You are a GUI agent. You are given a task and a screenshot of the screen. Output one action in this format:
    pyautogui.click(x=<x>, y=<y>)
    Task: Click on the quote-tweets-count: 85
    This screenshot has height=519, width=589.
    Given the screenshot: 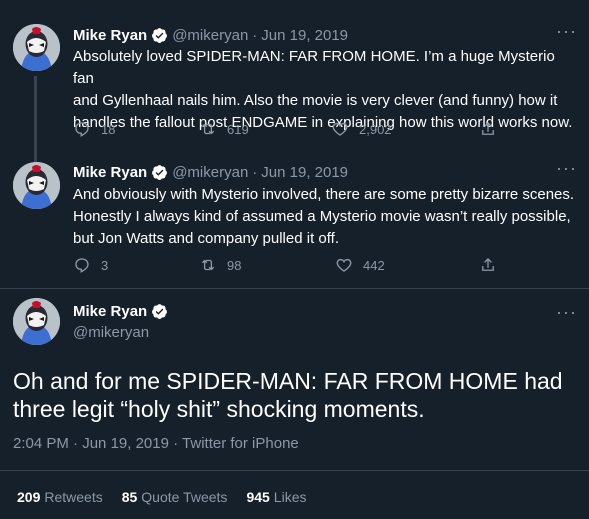 What is the action you would take?
    pyautogui.click(x=129, y=497)
    